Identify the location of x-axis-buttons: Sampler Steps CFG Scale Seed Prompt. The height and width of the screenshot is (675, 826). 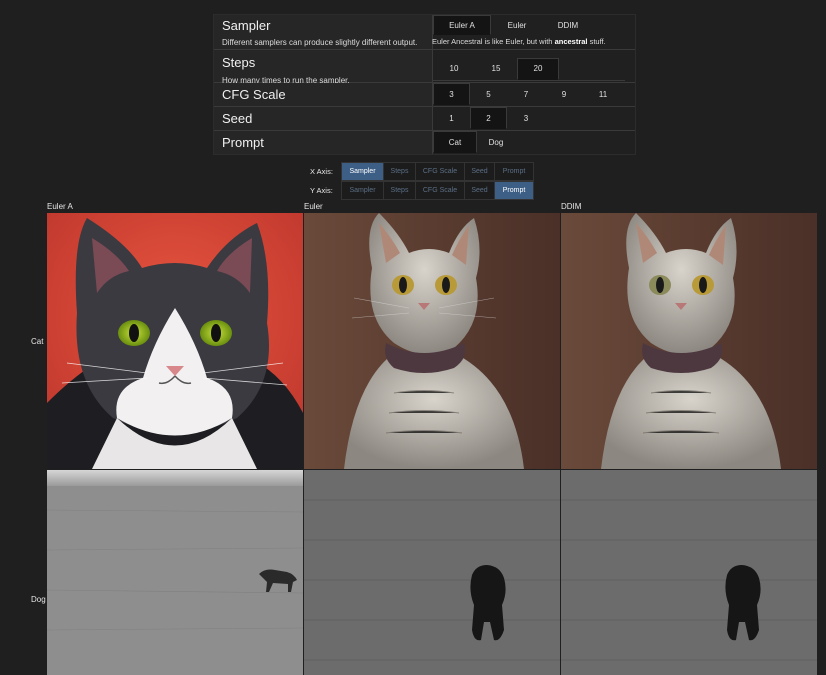
(437, 171).